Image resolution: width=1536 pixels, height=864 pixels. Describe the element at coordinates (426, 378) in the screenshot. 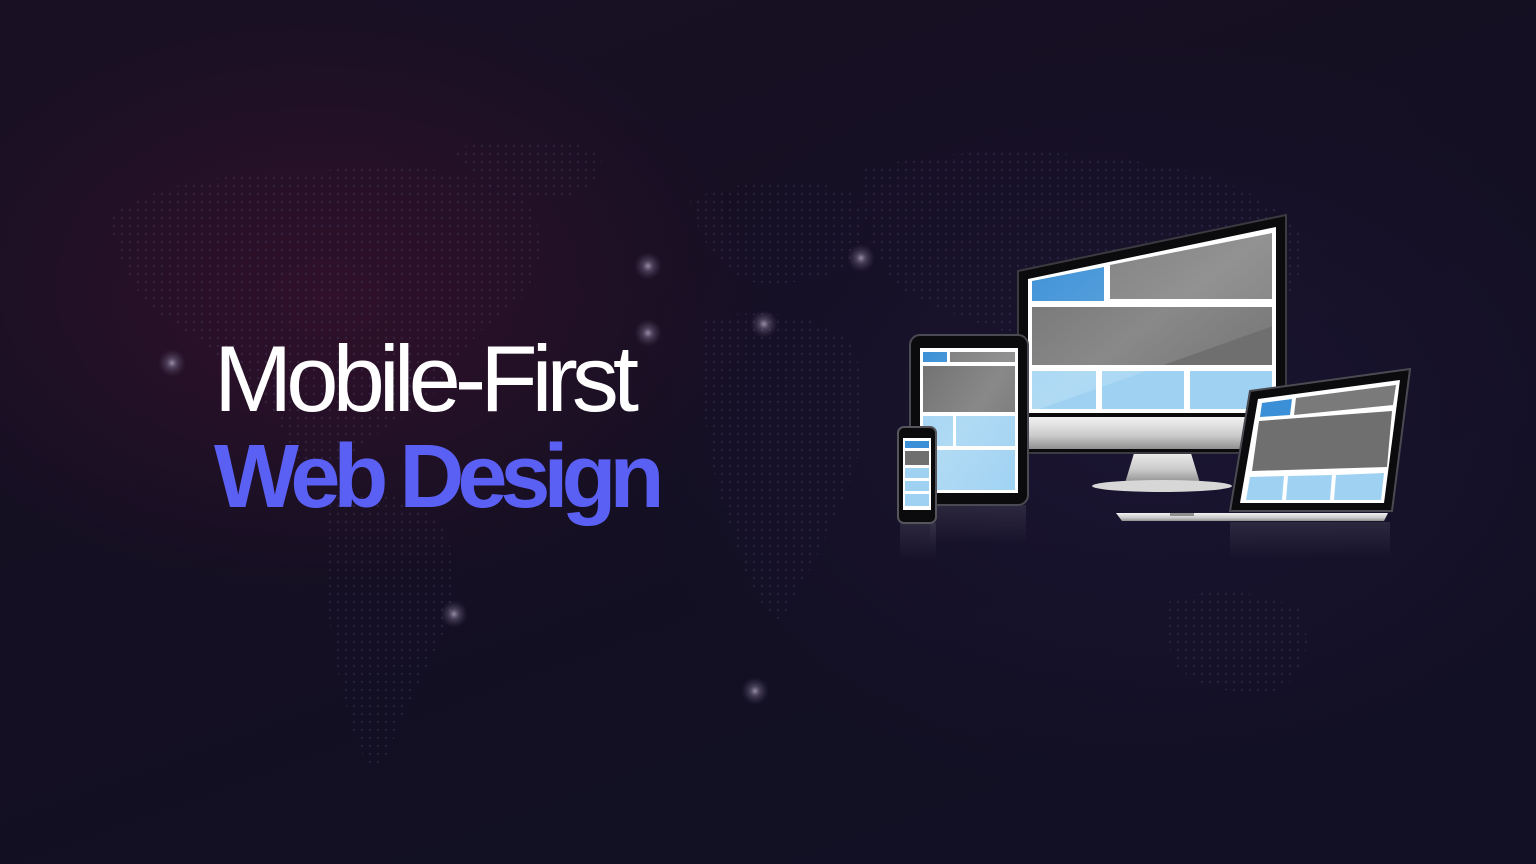

I see `headline-line-1: Mobile-First` at that location.